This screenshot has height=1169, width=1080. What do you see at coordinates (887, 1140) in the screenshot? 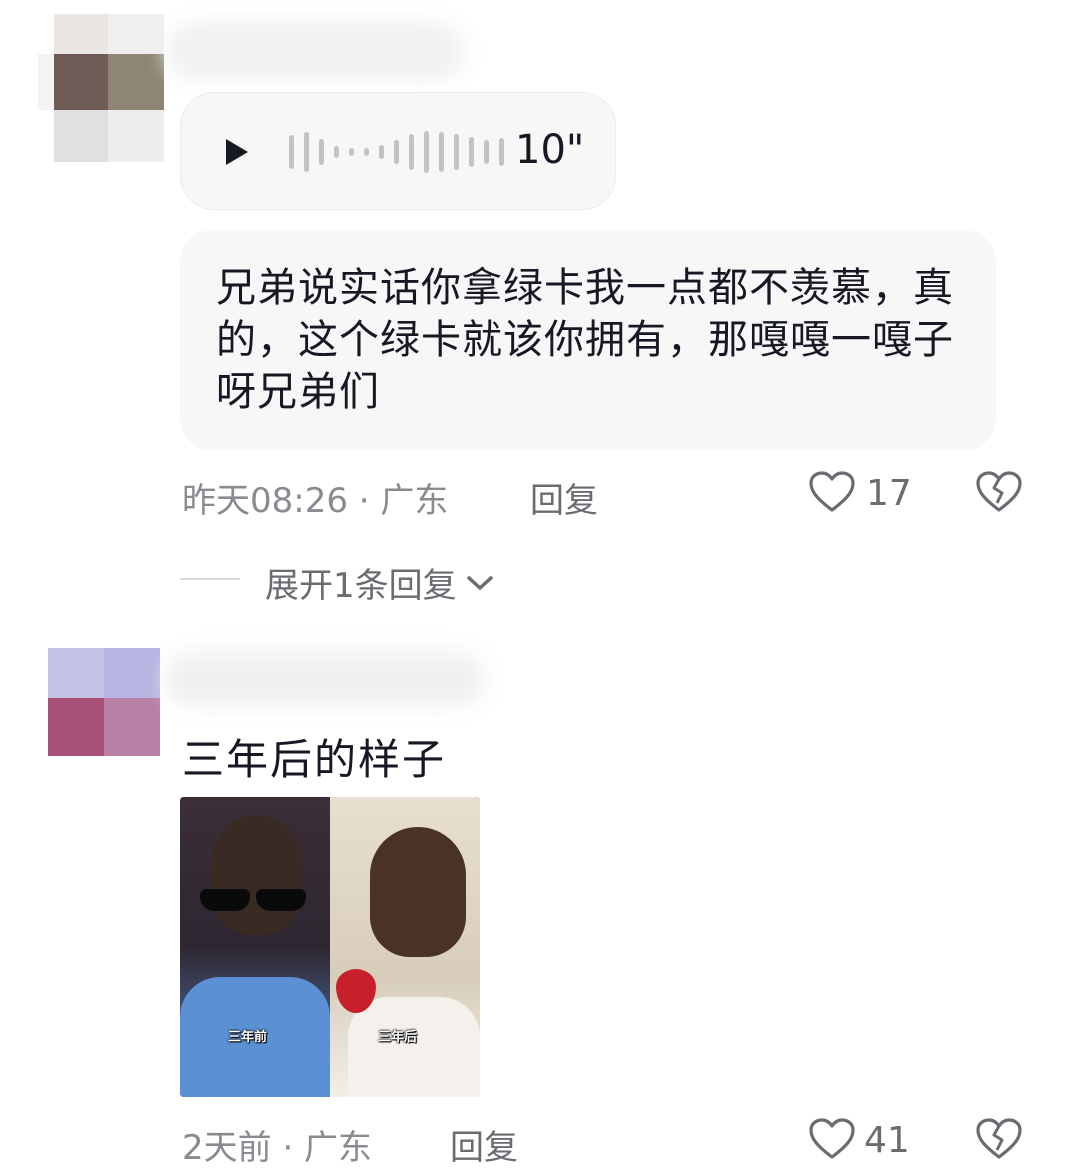
I see `like-count: 41` at bounding box center [887, 1140].